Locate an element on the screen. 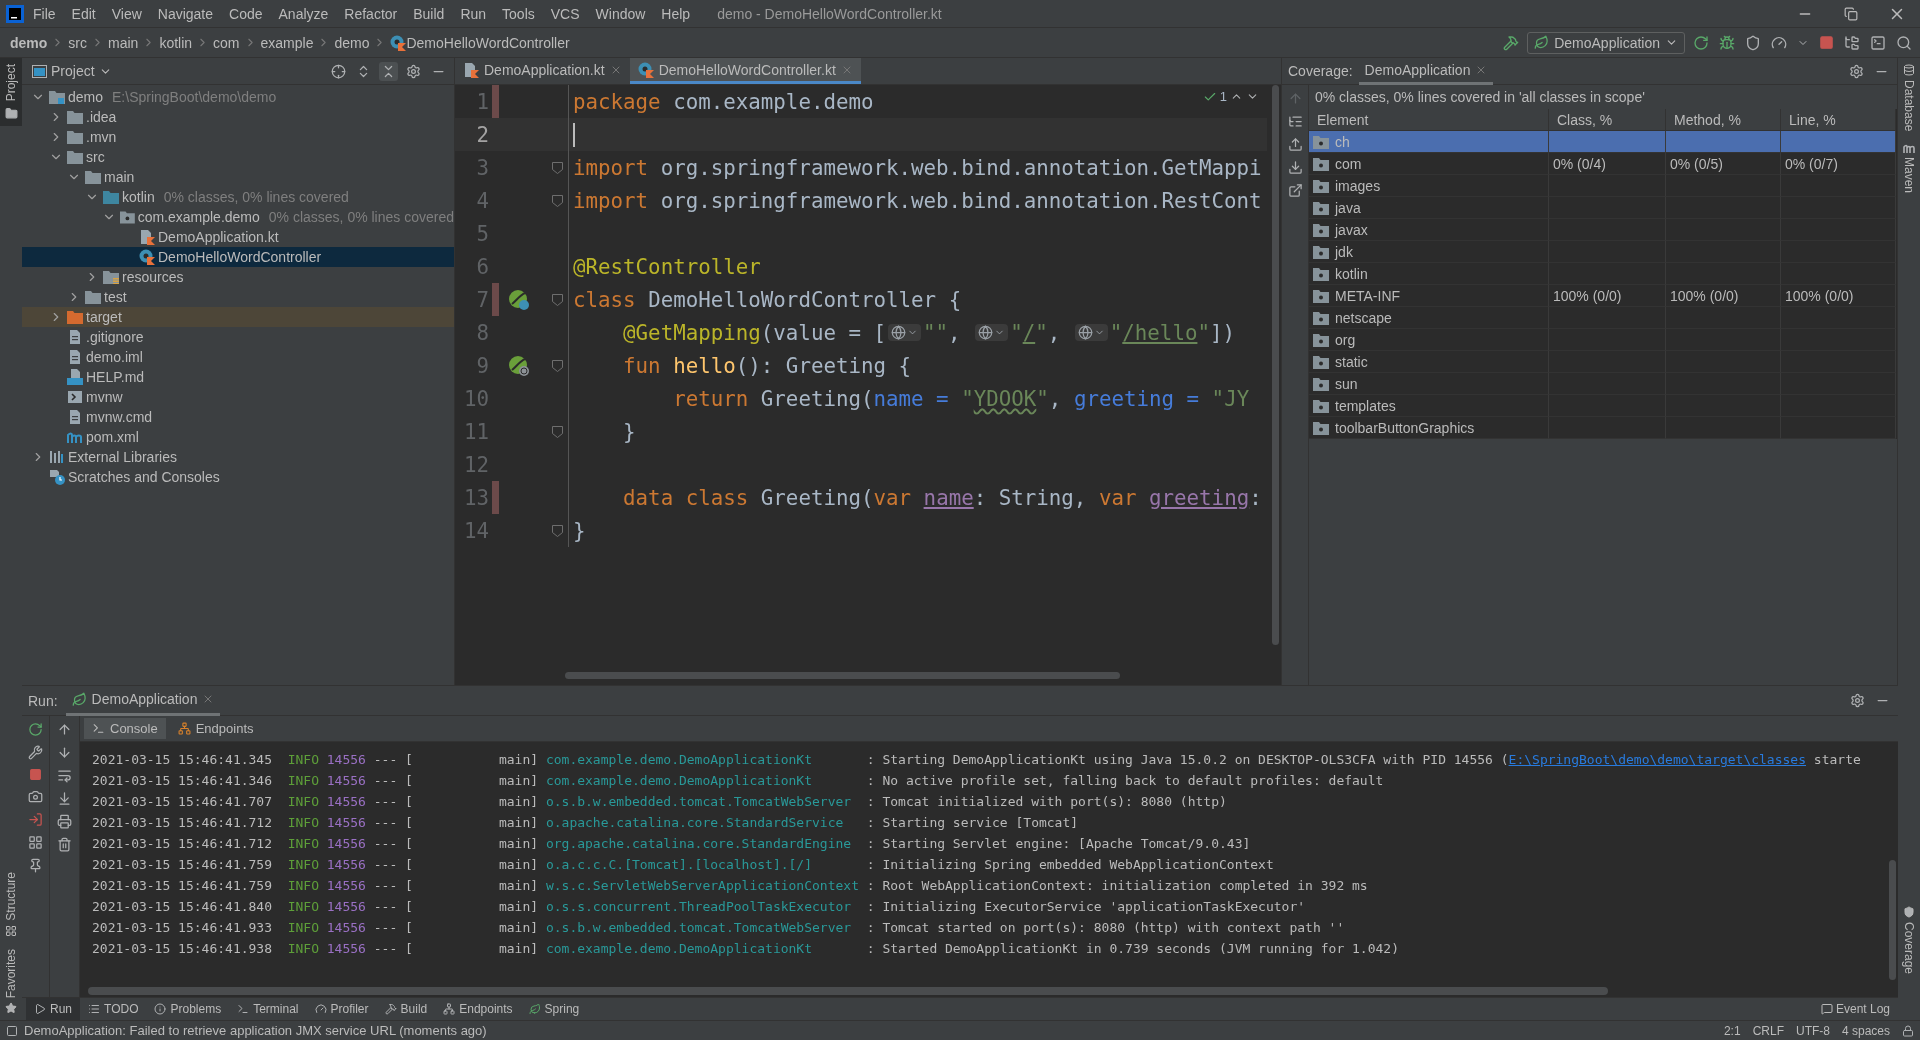 The width and height of the screenshot is (1920, 1040). table-cell: com is located at coordinates (1429, 164).